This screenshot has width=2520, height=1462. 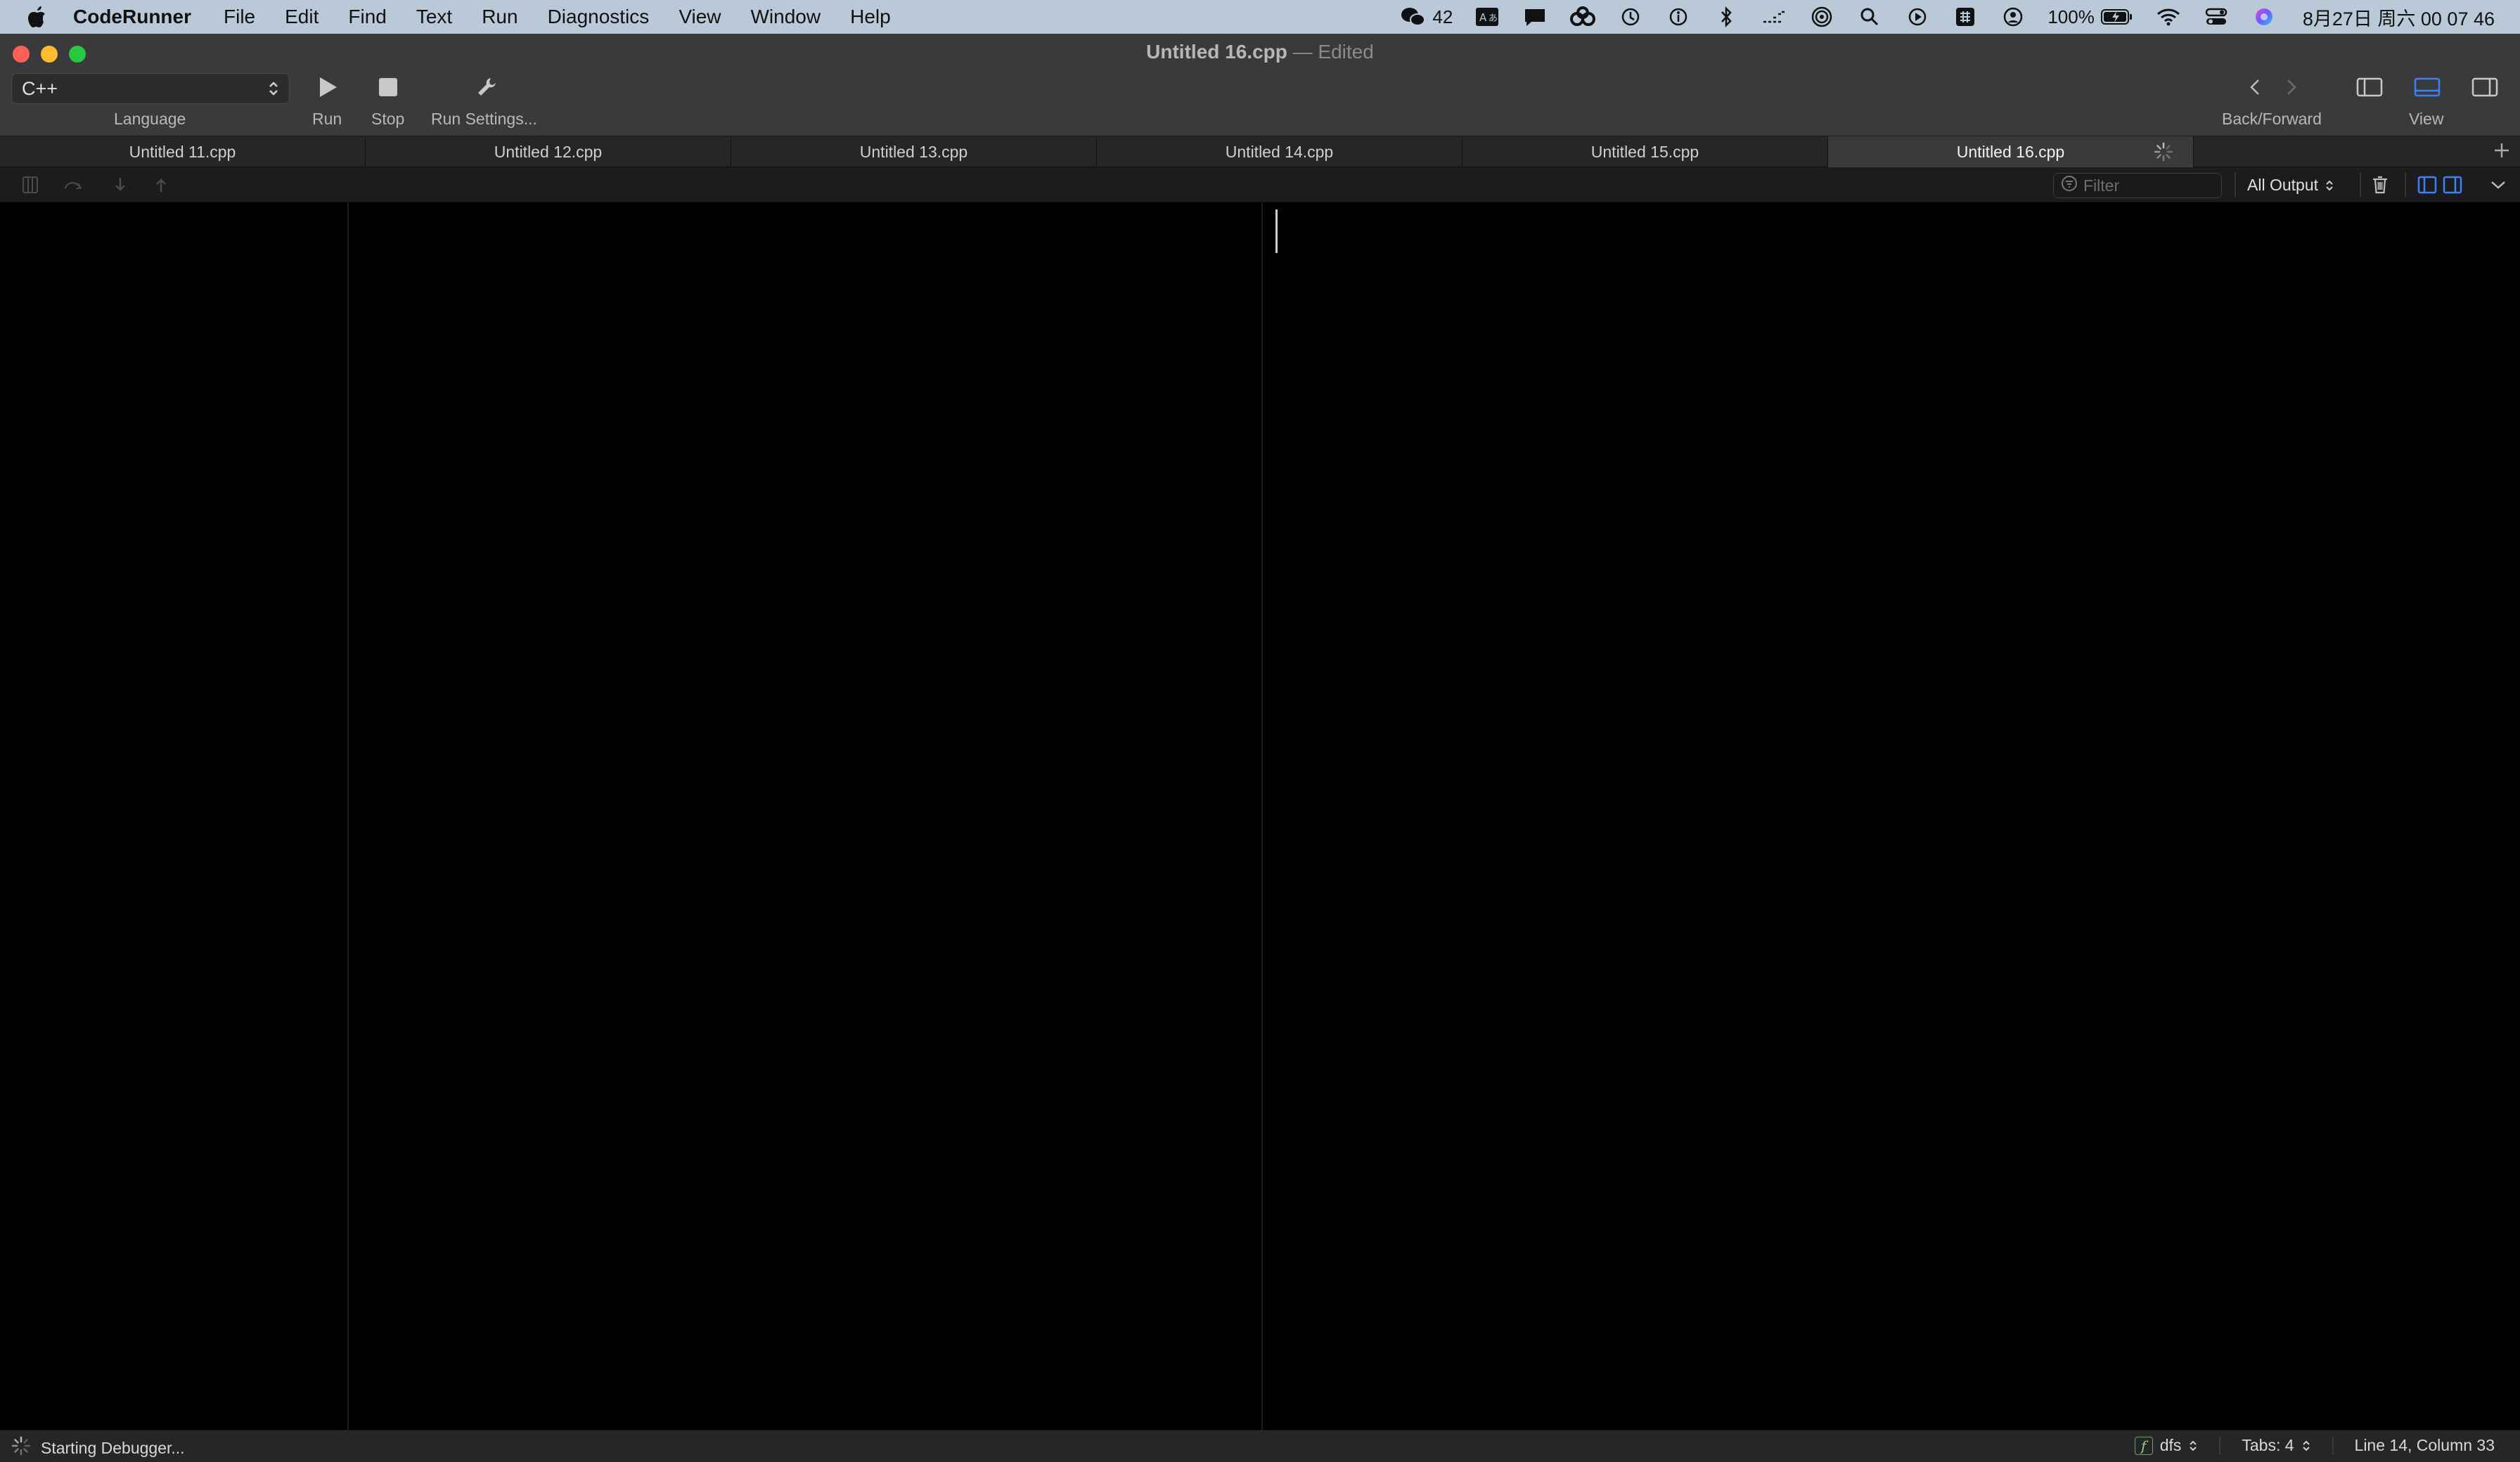 I want to click on back-button, so click(x=2254, y=88).